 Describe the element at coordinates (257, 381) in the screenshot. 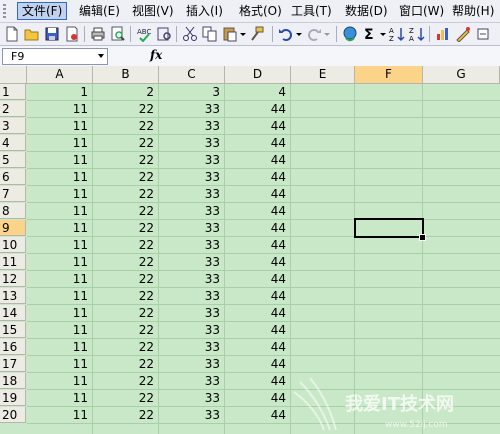

I see `cell-d18: 44` at that location.